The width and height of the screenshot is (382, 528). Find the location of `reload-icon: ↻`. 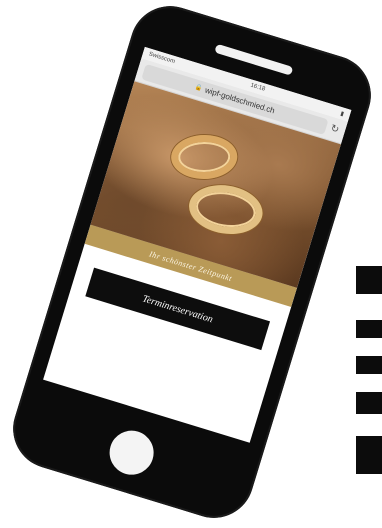

reload-icon: ↻ is located at coordinates (334, 129).